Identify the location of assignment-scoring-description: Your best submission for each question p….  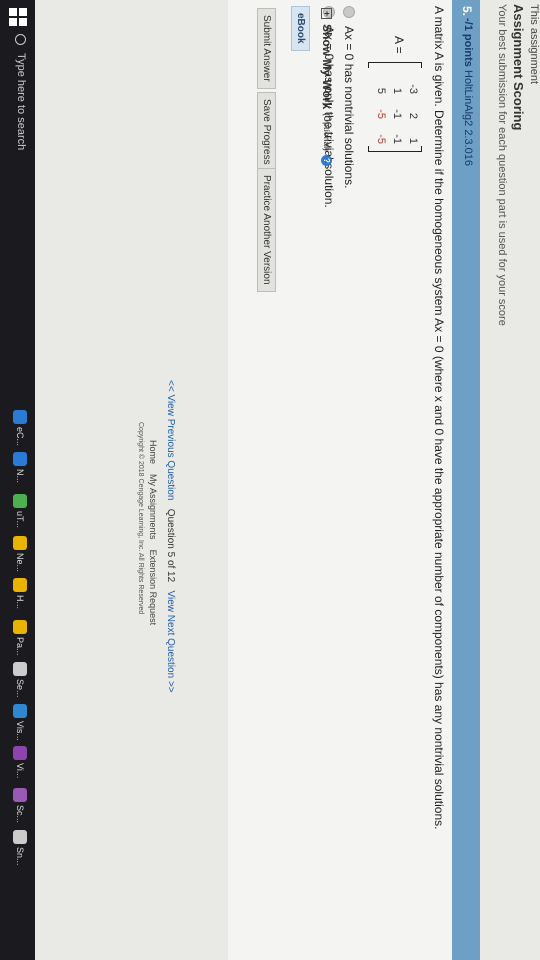
(502, 165).